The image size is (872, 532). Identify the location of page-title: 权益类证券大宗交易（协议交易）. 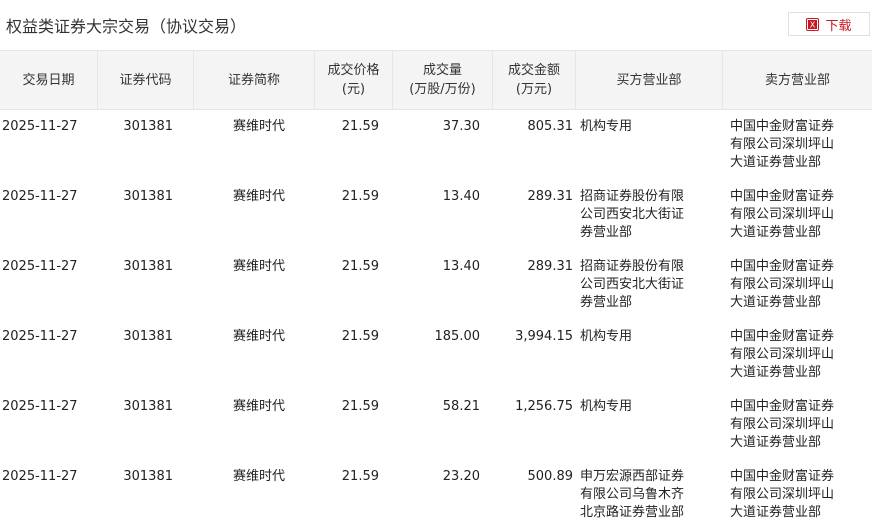
(126, 26).